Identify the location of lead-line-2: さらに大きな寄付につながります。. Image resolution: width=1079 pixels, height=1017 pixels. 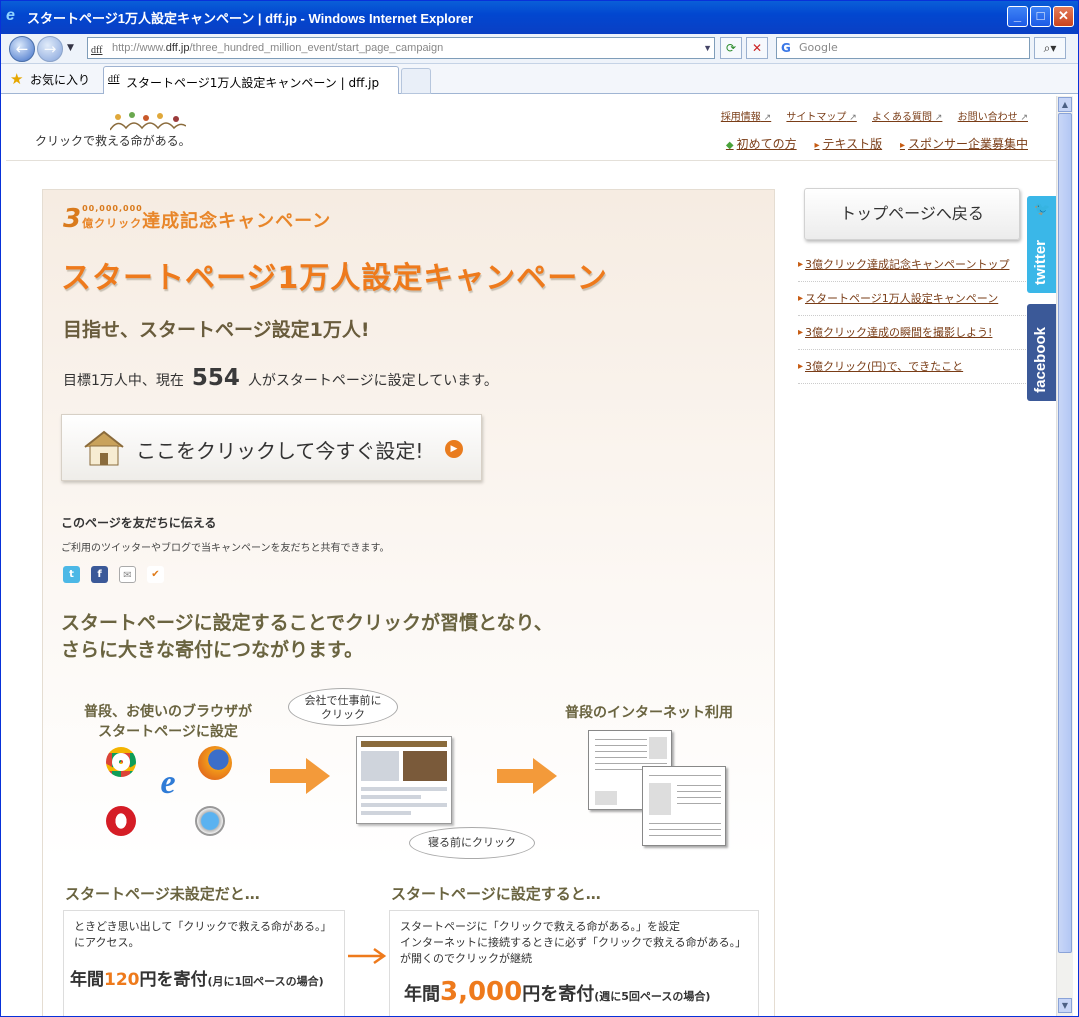
(212, 650).